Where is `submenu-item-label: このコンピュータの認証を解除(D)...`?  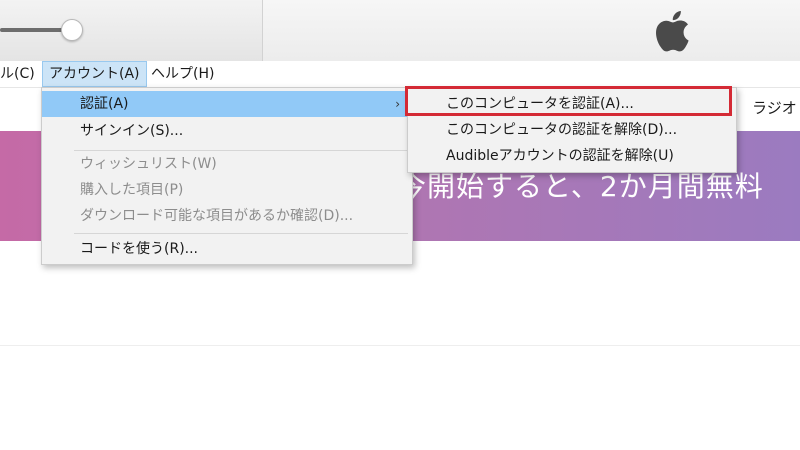
submenu-item-label: このコンピュータの認証を解除(D)... is located at coordinates (562, 130).